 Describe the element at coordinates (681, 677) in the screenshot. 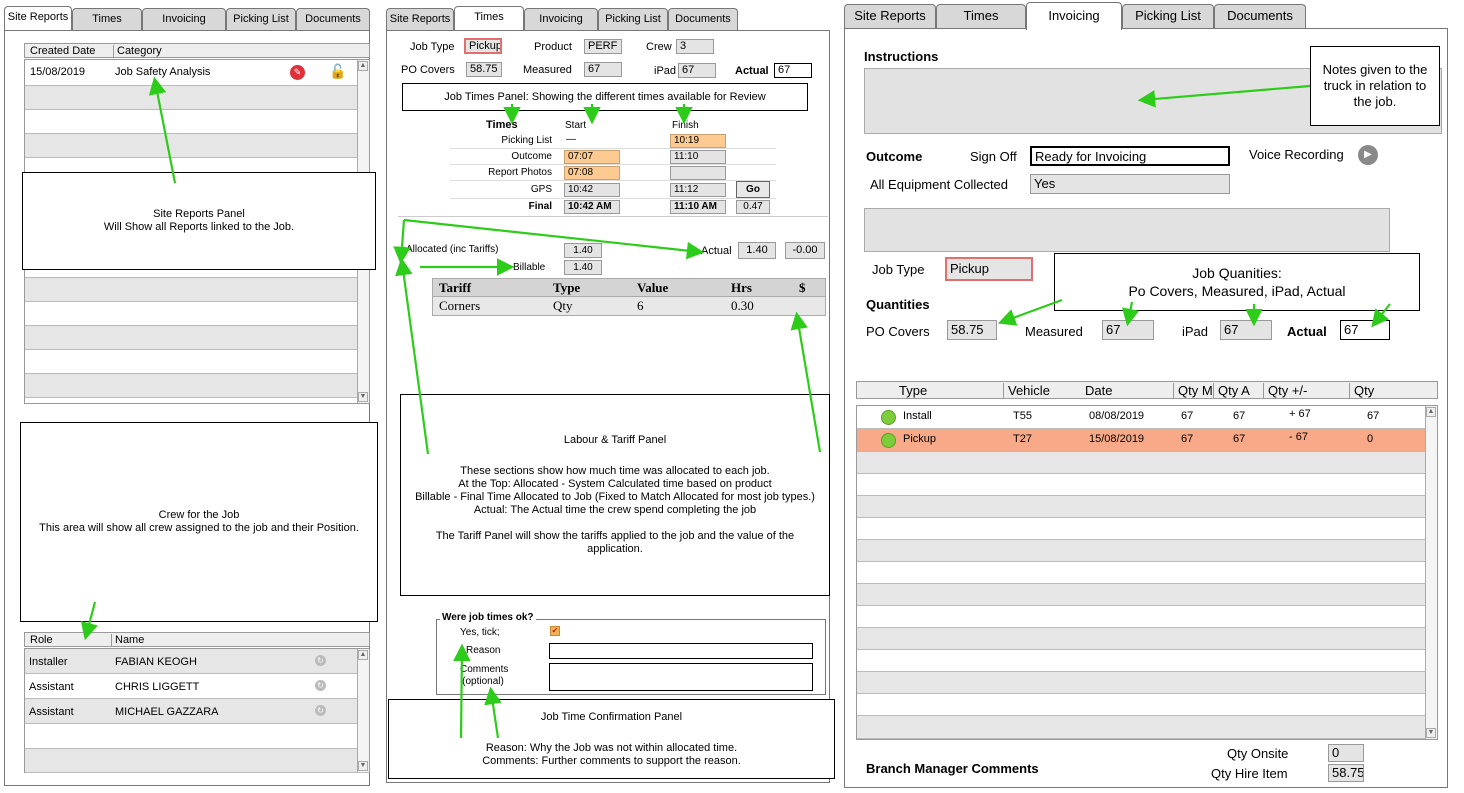

I see `comments-input` at that location.